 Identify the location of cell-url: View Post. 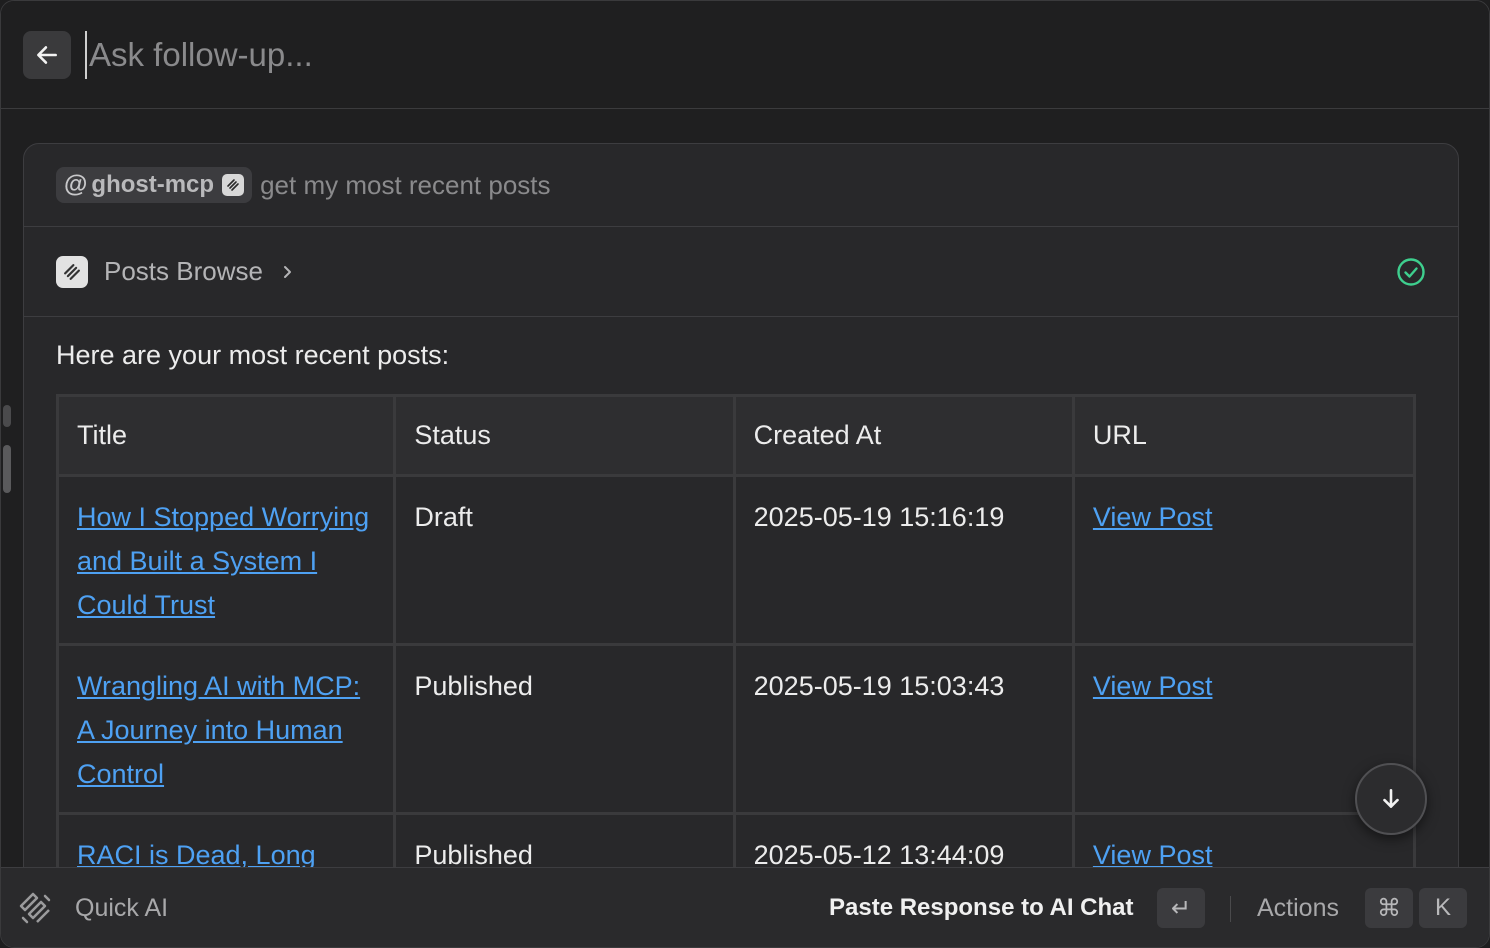
(1244, 560).